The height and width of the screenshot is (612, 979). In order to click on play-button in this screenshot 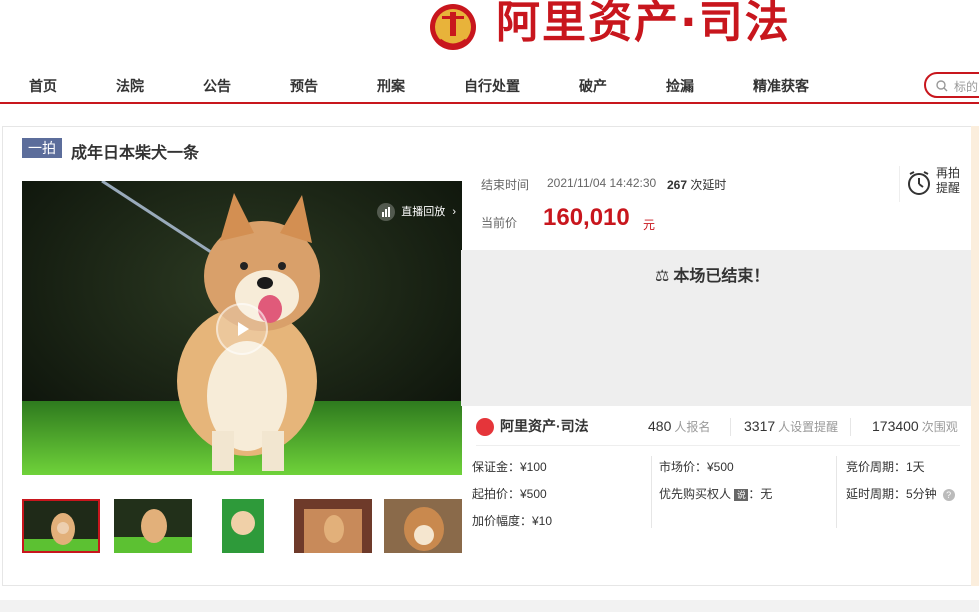, I will do `click(242, 329)`.